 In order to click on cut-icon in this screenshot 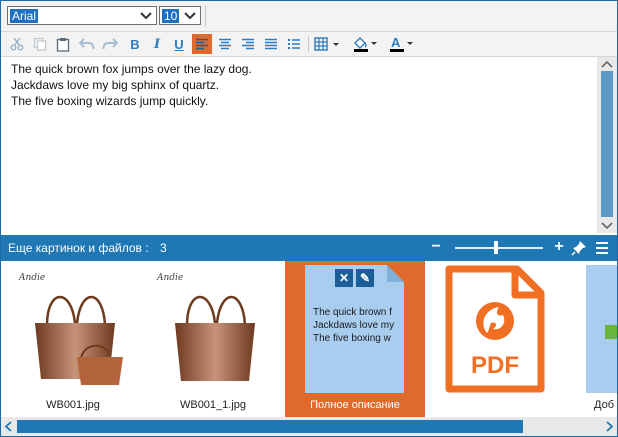, I will do `click(17, 44)`.